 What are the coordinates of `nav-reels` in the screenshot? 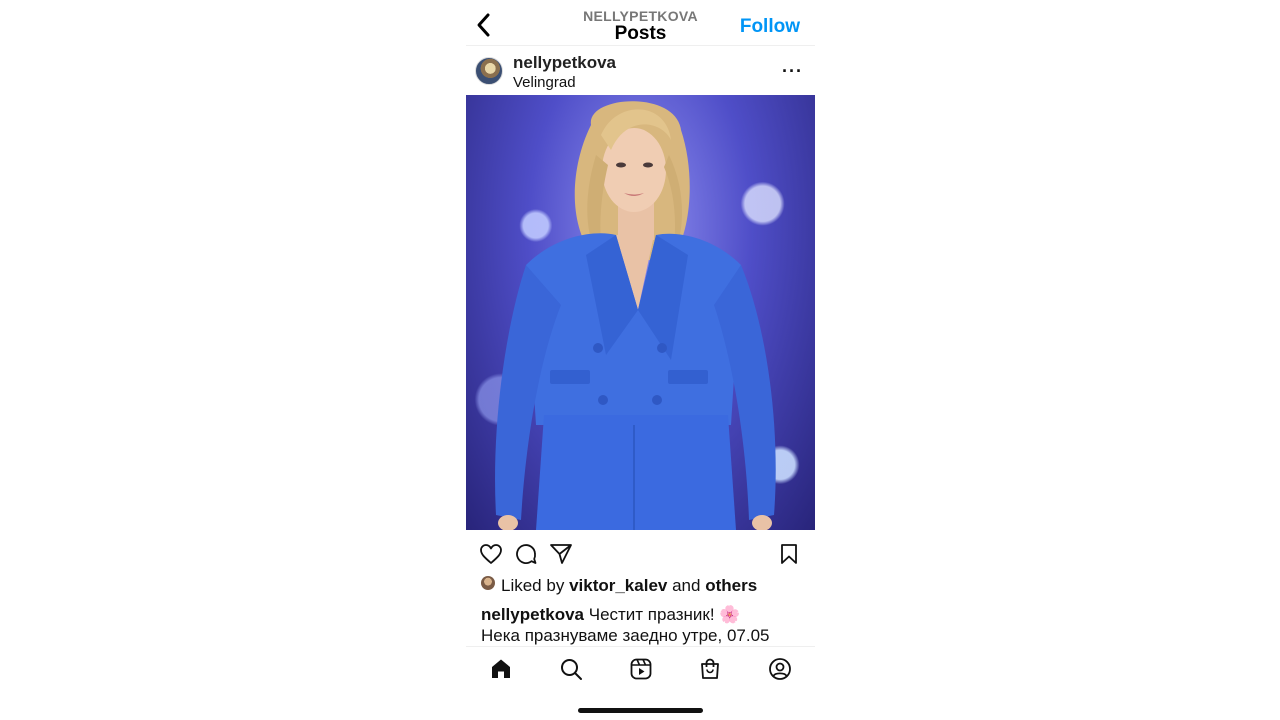 It's located at (641, 669).